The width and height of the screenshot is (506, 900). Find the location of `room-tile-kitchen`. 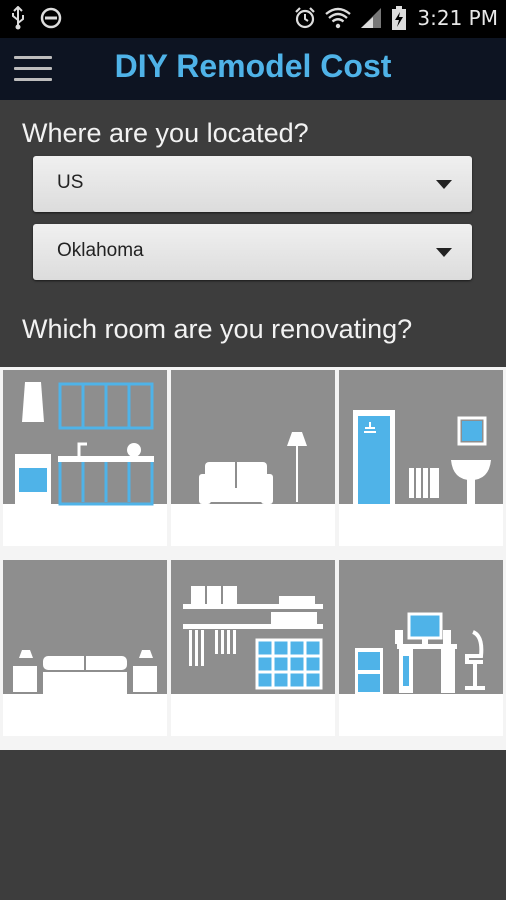

room-tile-kitchen is located at coordinates (85, 458).